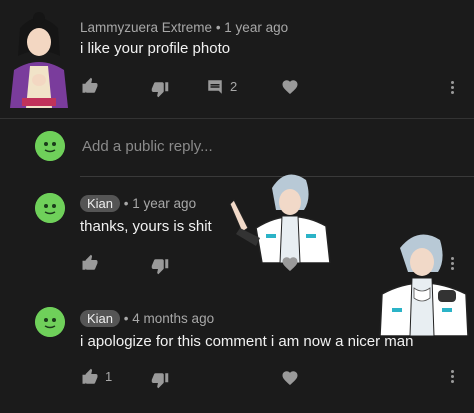 The height and width of the screenshot is (413, 474). I want to click on reply-input, so click(262, 146).